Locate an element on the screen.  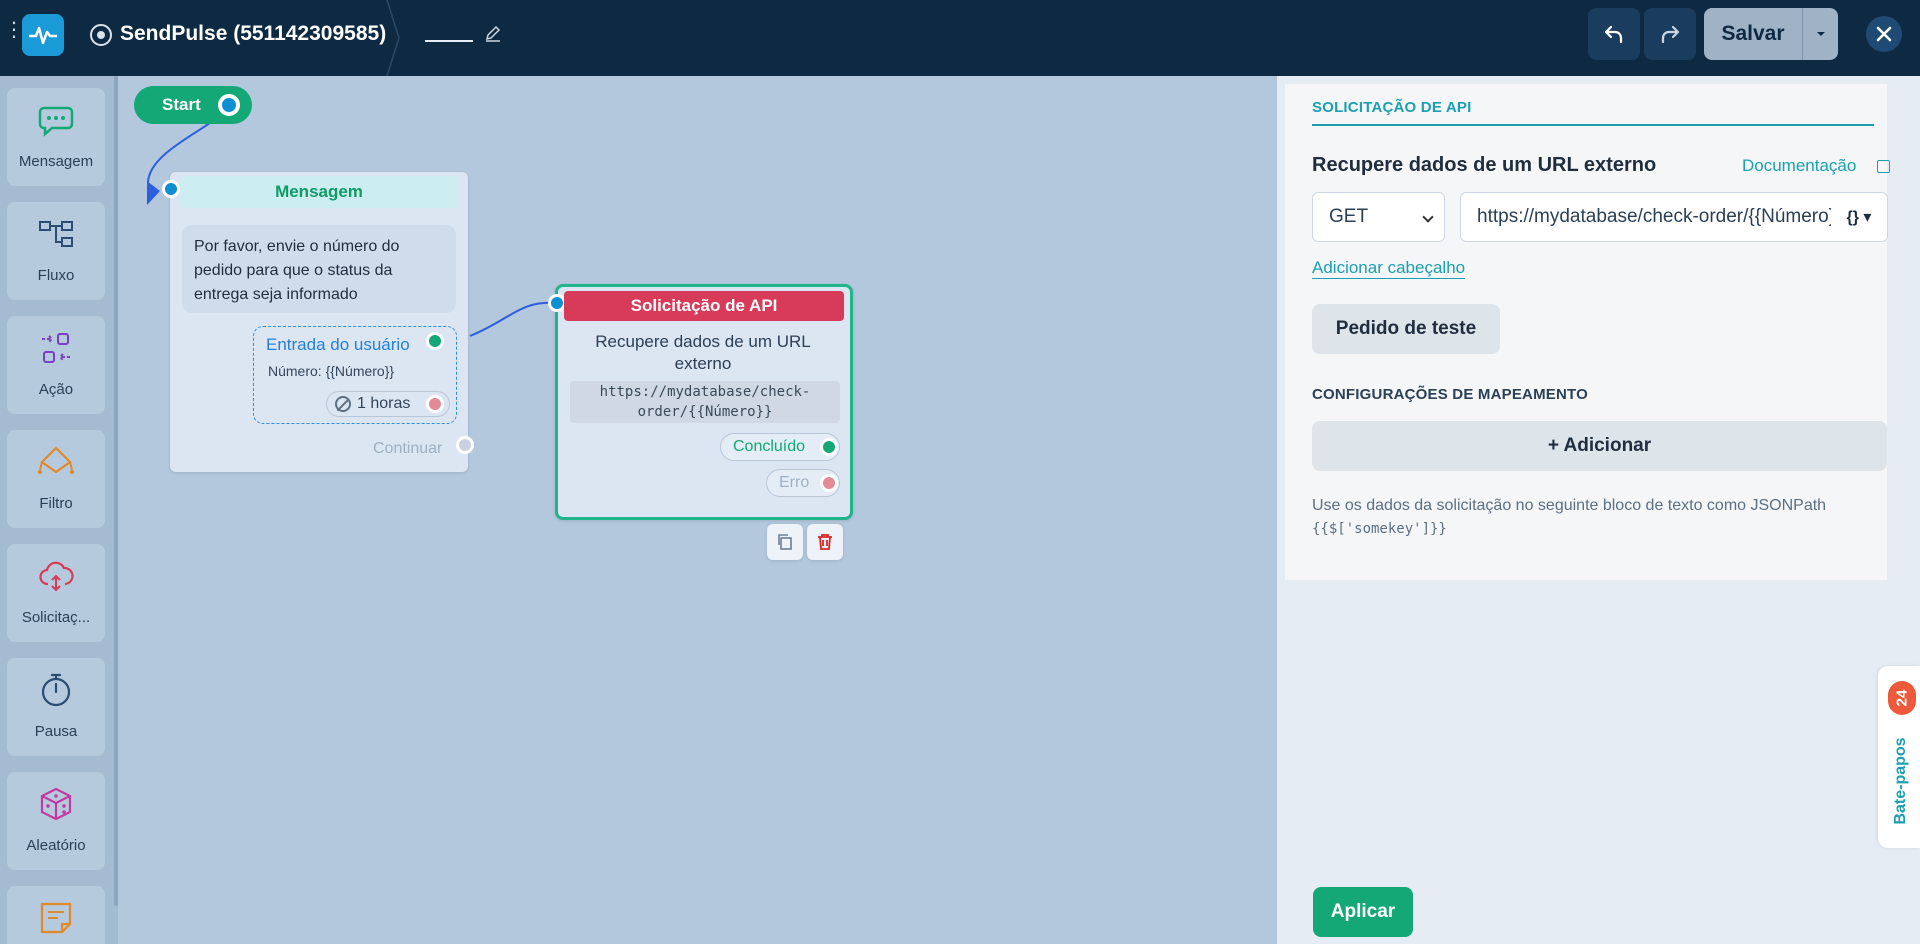
start-node: Start is located at coordinates (193, 105).